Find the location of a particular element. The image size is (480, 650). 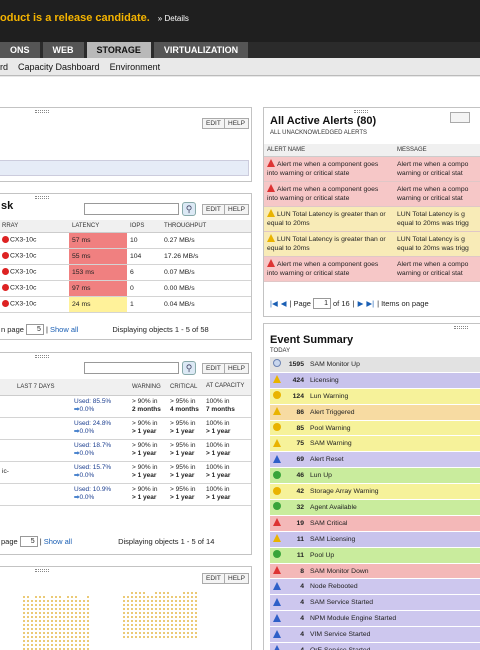

table-row: CX3-10c 97 ms 0 0.00 MB/s is located at coordinates (125, 288).